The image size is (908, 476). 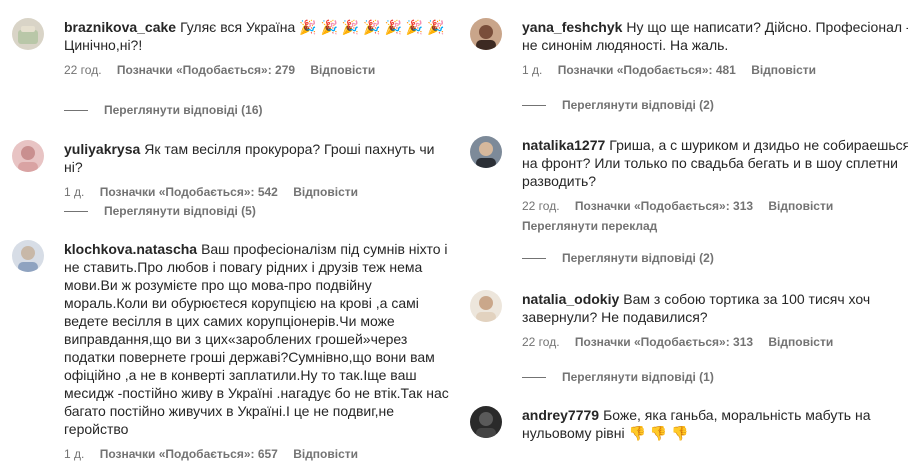 I want to click on view-replies-button: Переглянути відповіді (5), so click(x=160, y=211).